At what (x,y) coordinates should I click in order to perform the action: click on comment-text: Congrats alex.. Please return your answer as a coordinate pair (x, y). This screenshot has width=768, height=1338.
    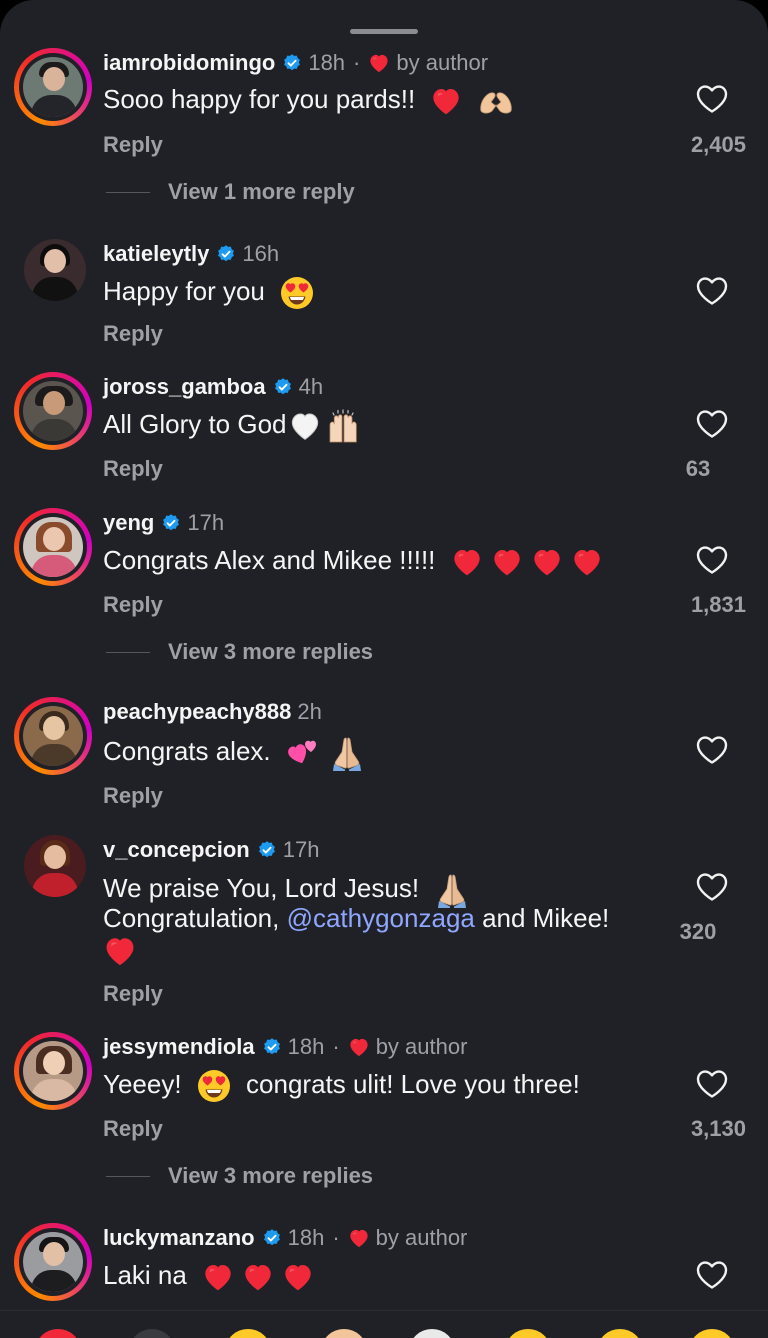
    Looking at the image, I should click on (234, 753).